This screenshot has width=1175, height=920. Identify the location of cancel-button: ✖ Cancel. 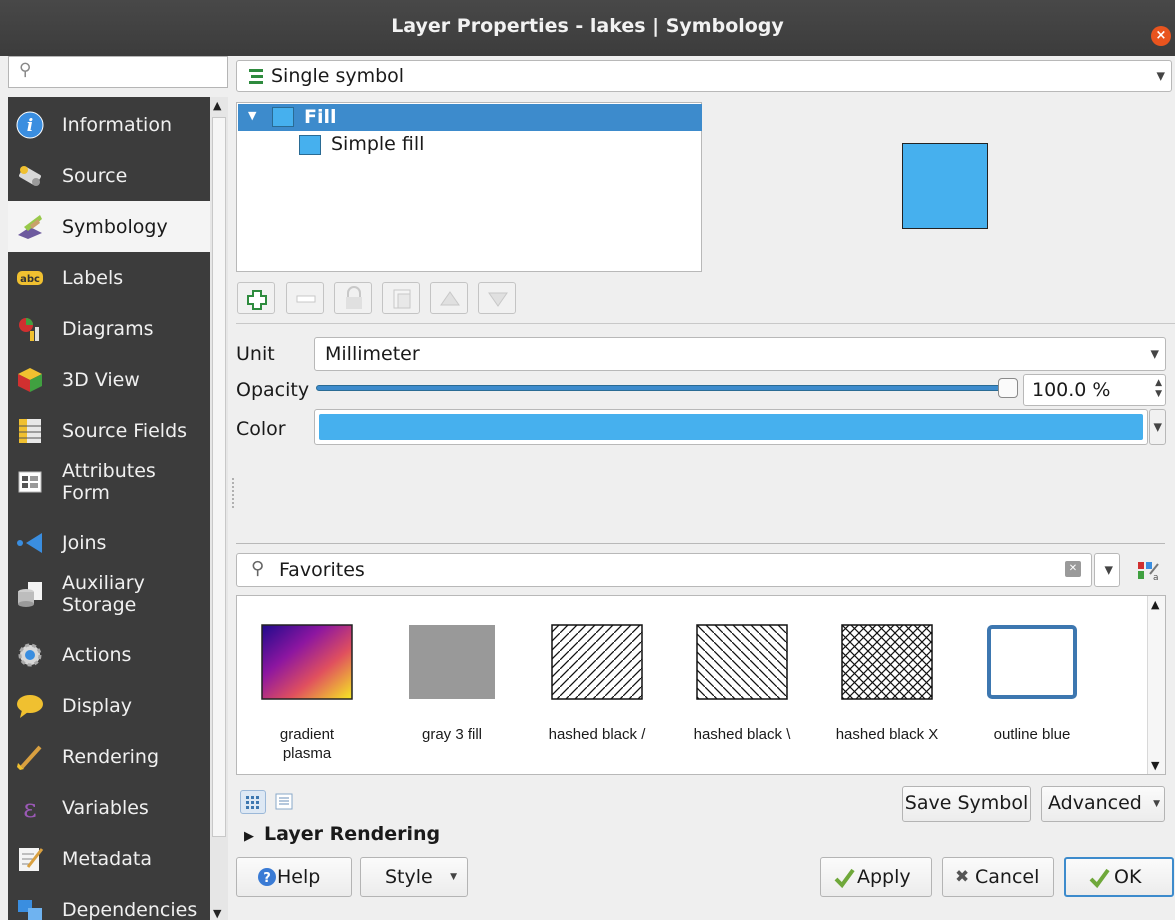
(998, 877).